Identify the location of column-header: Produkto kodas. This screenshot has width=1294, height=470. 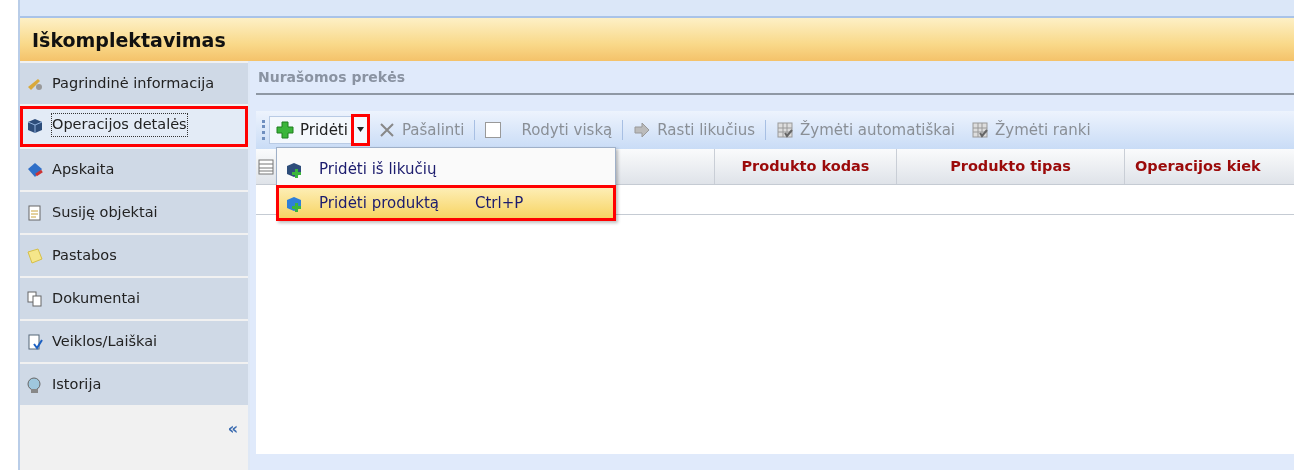
(805, 166).